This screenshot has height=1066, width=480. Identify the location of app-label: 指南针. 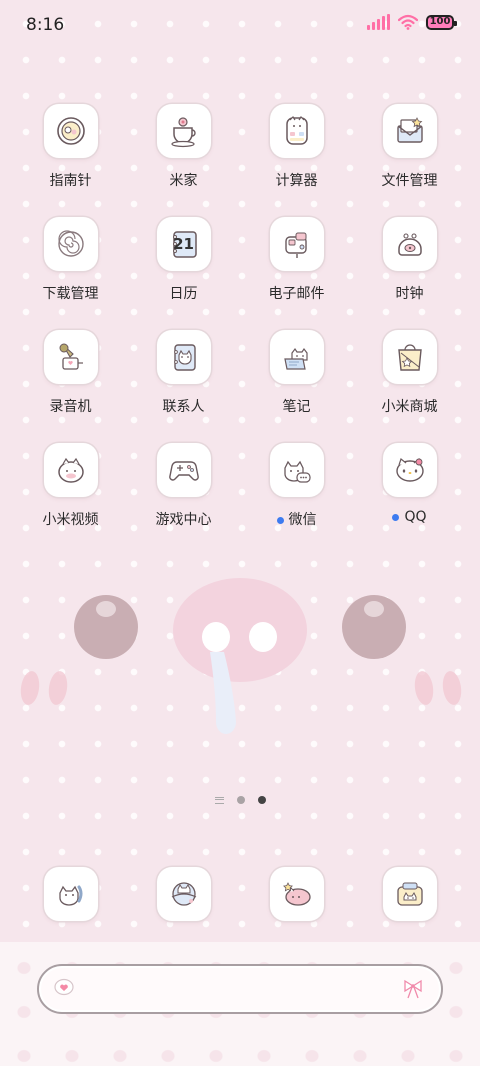
(70, 181).